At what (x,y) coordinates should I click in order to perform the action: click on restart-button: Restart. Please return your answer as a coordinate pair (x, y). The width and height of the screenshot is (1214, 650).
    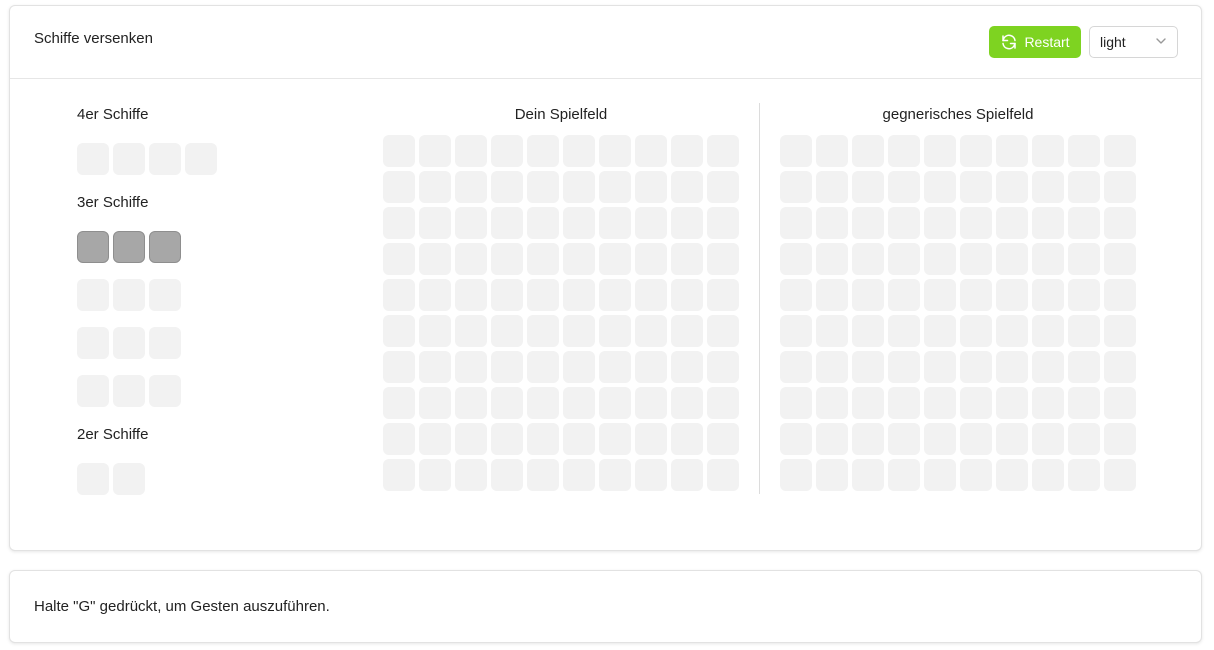
    Looking at the image, I should click on (1035, 42).